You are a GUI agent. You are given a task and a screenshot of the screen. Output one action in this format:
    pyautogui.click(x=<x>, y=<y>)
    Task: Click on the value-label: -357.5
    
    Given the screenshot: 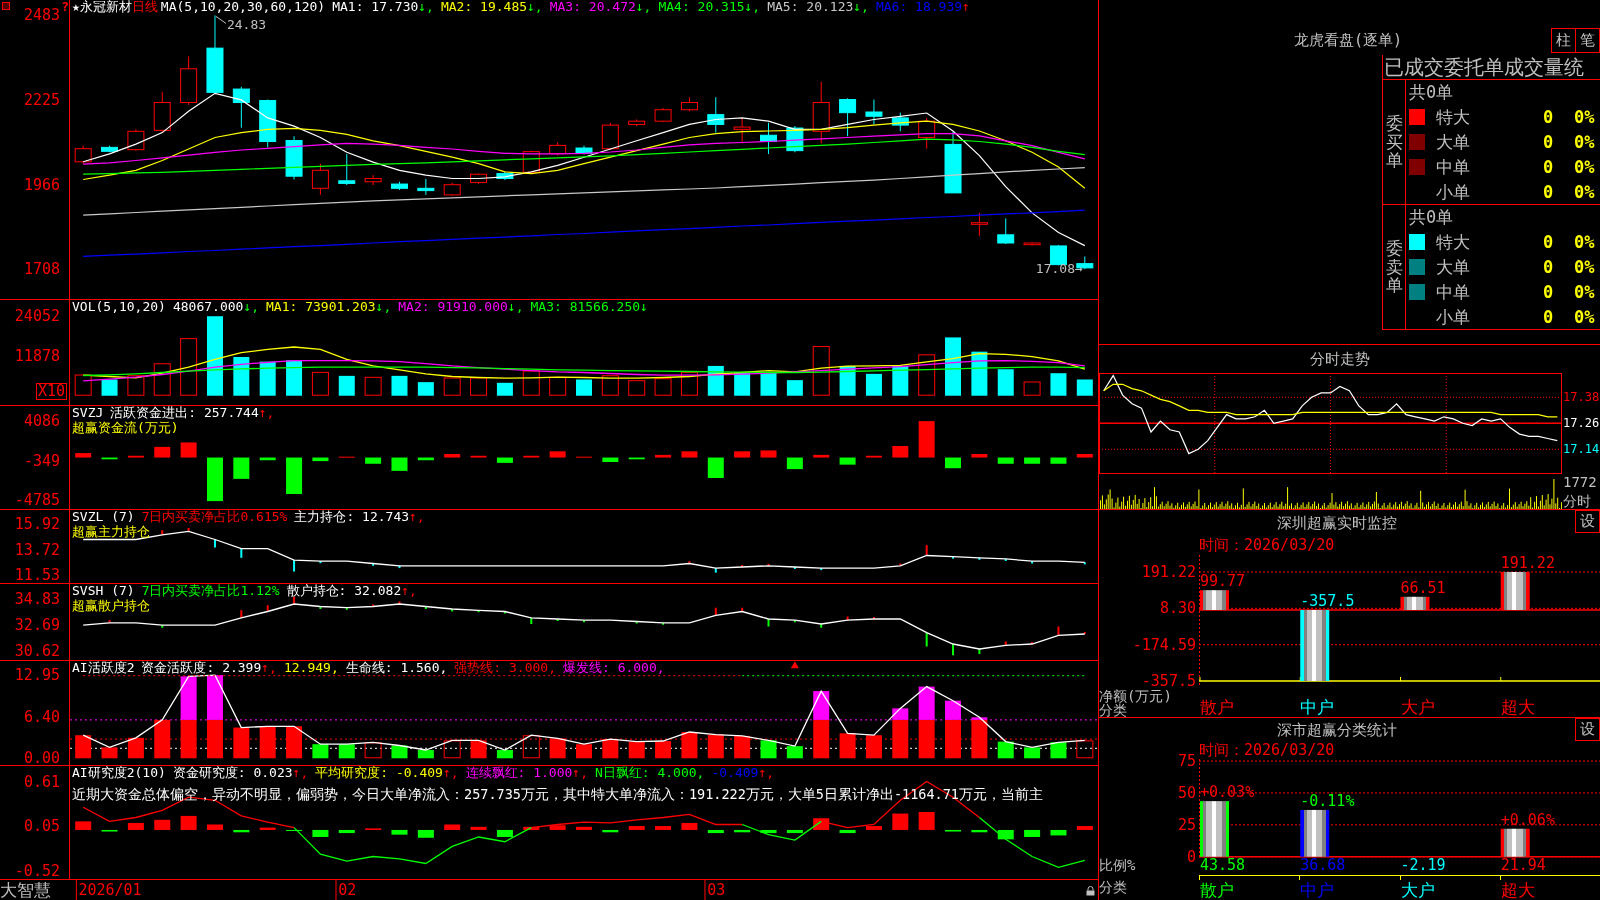 What is the action you would take?
    pyautogui.click(x=1327, y=600)
    